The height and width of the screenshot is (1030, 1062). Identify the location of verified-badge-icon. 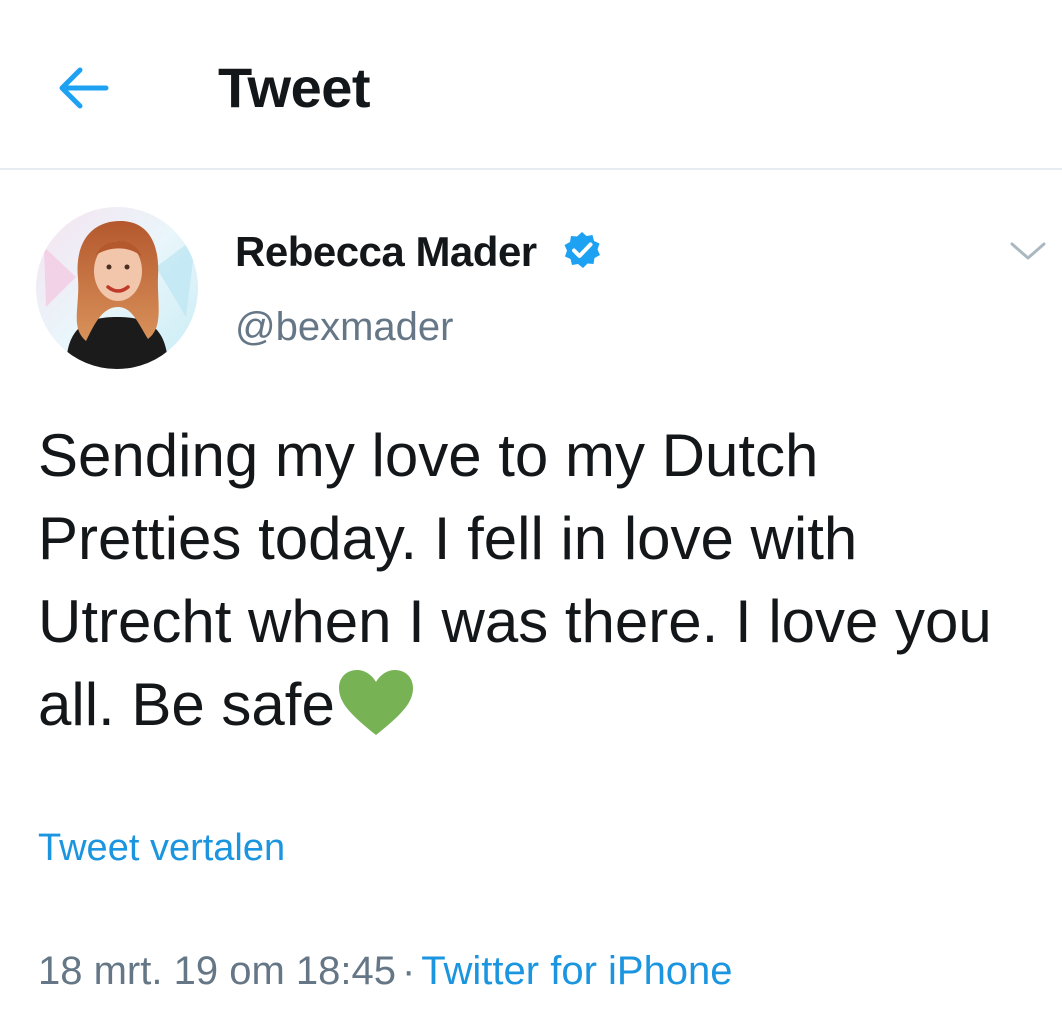
(582, 250).